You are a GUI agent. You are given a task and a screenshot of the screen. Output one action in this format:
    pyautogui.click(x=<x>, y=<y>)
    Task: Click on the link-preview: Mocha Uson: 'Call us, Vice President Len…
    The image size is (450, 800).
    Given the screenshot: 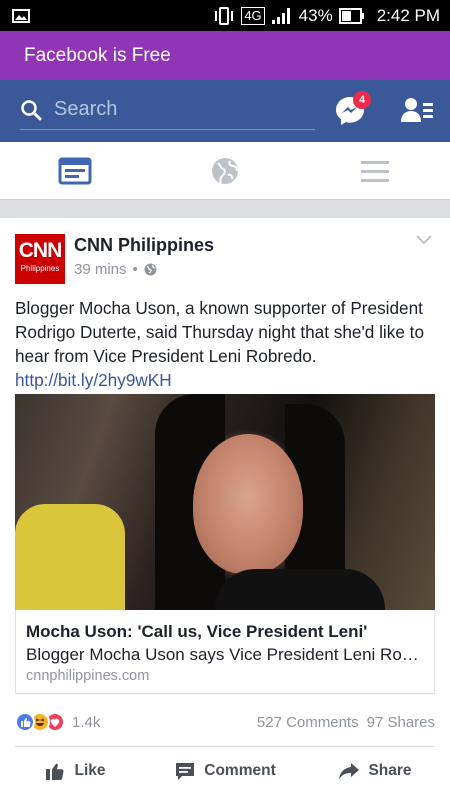 What is the action you would take?
    pyautogui.click(x=225, y=652)
    